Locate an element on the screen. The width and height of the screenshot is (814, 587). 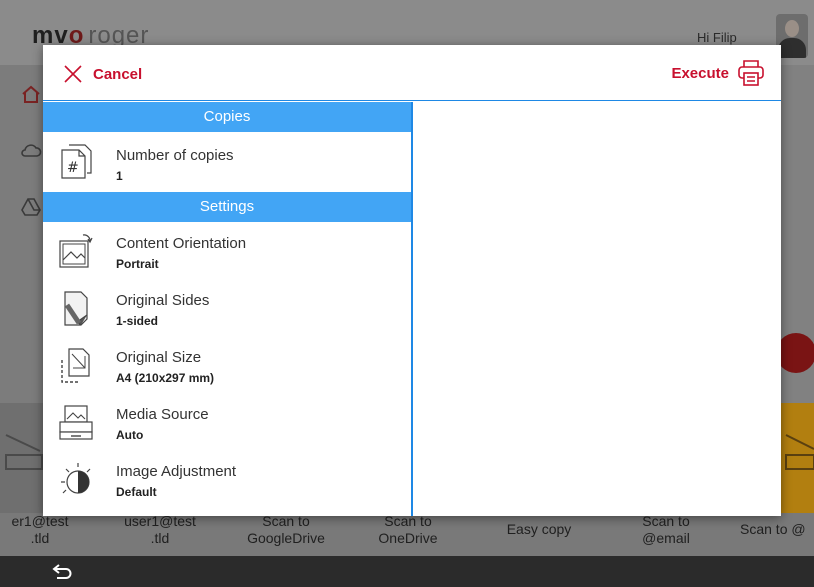
app-sidebar is located at coordinates (21, 234).